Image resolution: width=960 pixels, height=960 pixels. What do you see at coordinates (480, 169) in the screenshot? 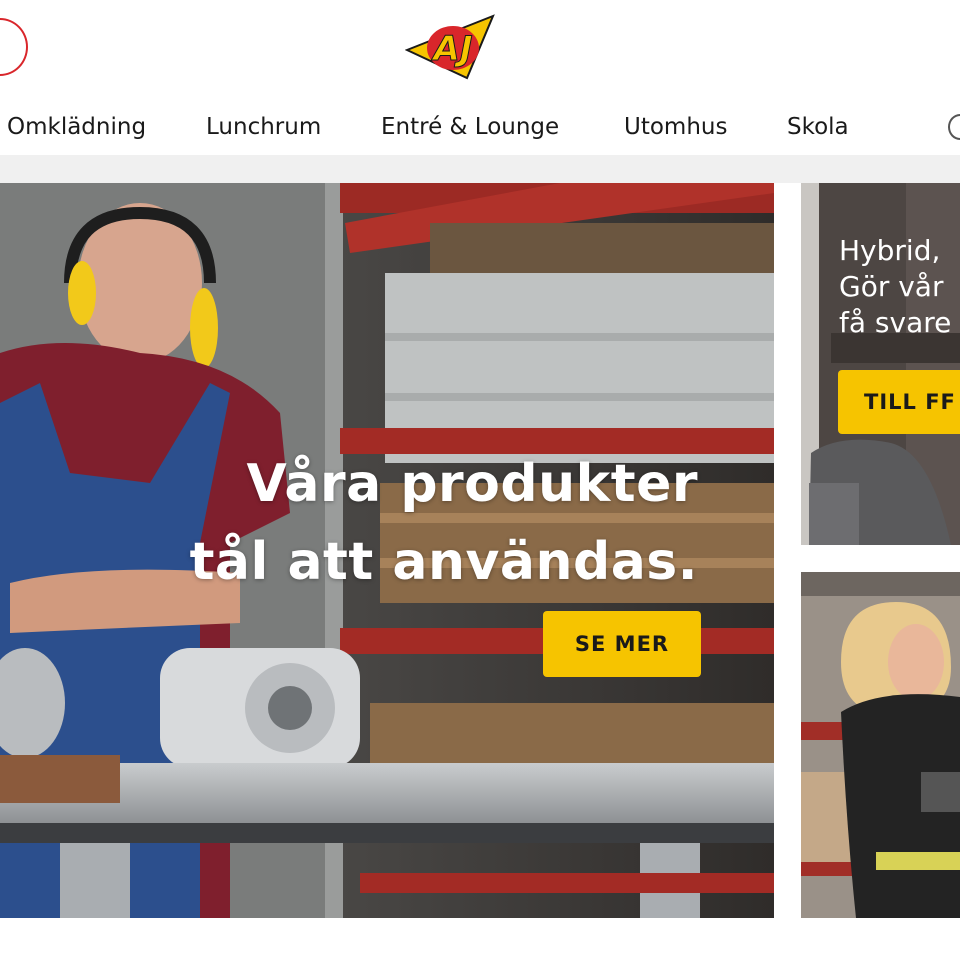
I see `header-divider` at bounding box center [480, 169].